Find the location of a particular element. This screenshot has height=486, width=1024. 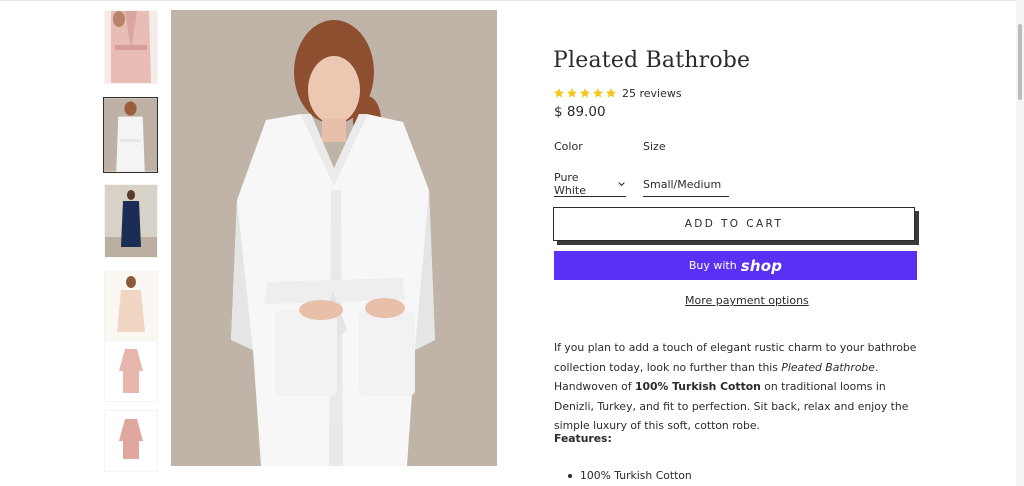

buy-with-shop-button: Buy with shop is located at coordinates (735, 265).